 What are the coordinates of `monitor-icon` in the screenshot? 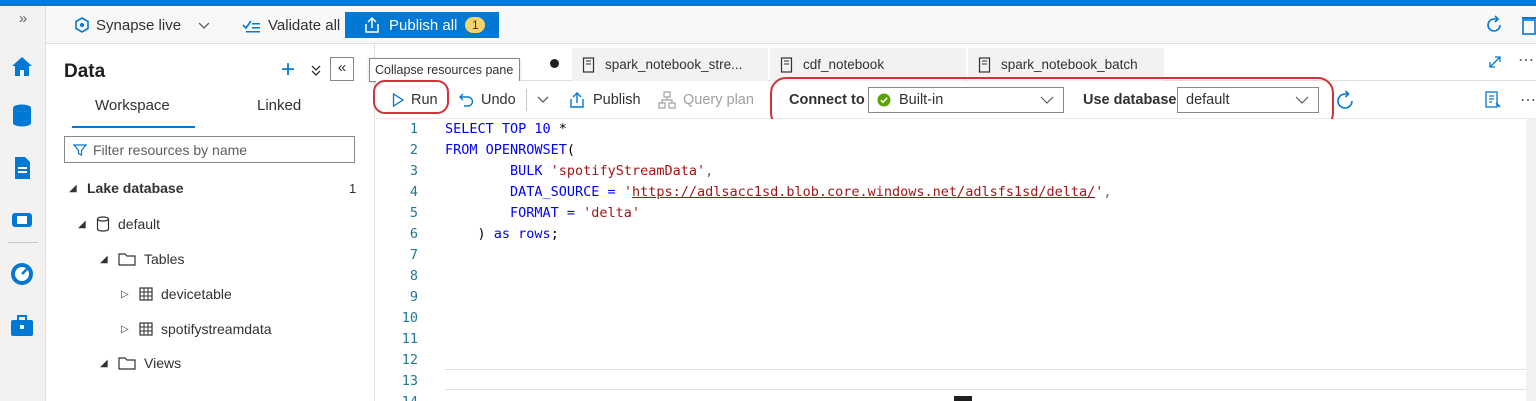 It's located at (22, 274).